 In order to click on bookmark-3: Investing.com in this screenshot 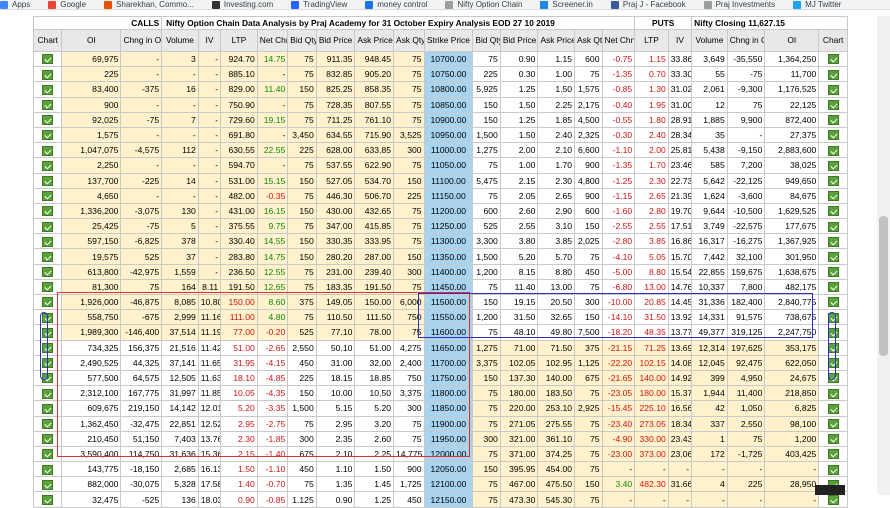, I will do `click(242, 4)`.